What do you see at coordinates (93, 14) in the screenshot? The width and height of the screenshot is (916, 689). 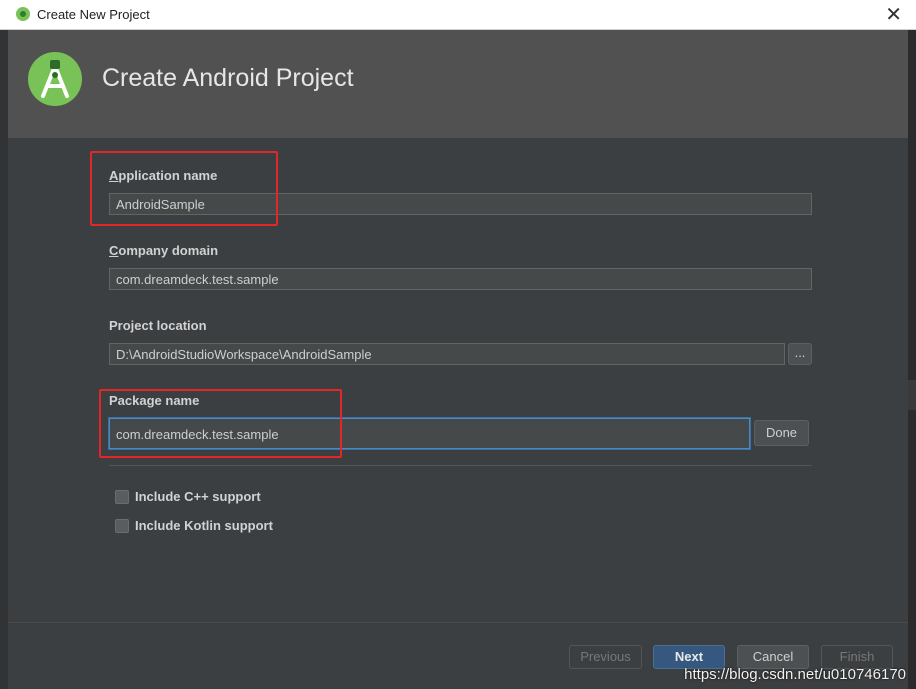 I see `window-title: Create New Project` at bounding box center [93, 14].